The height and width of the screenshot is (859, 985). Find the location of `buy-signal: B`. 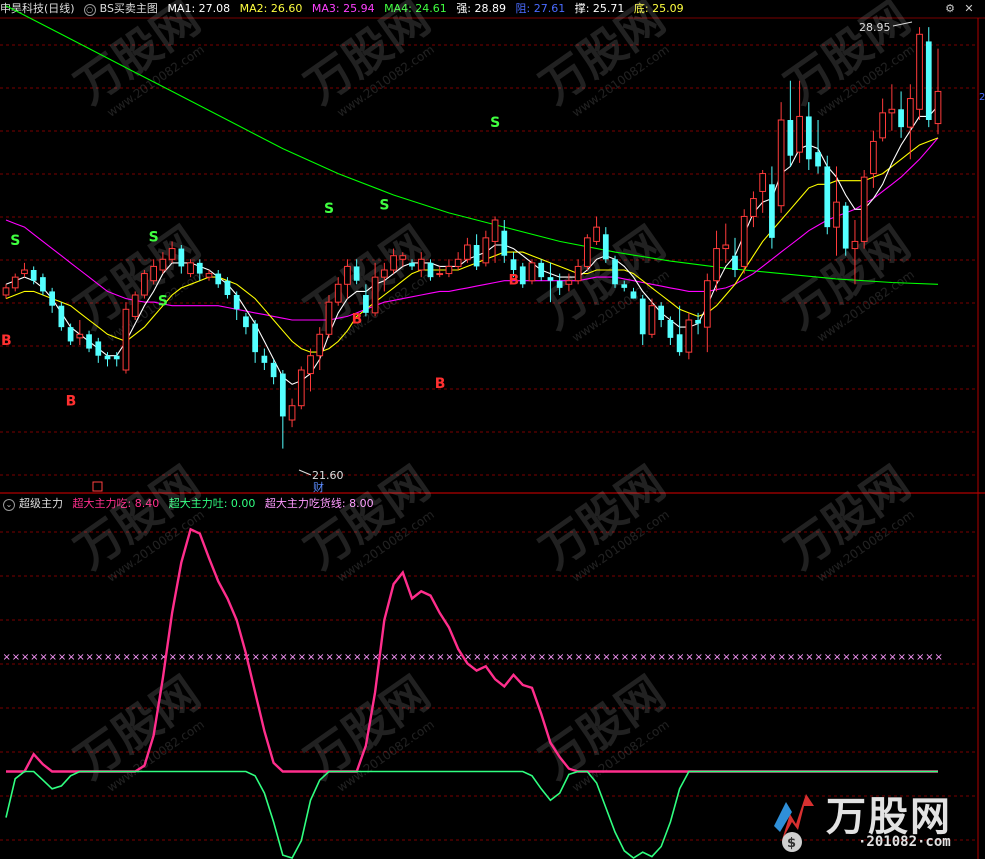

buy-signal: B is located at coordinates (514, 280).